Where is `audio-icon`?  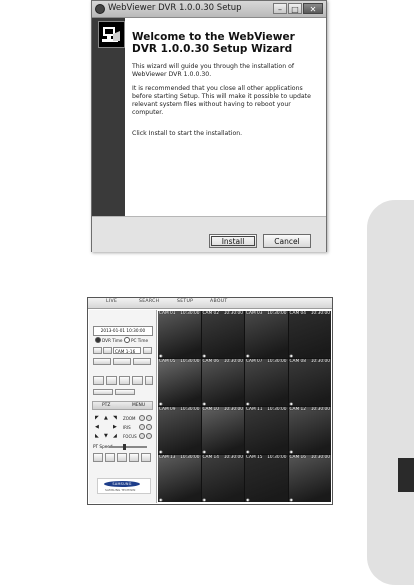 audio-icon is located at coordinates (137, 380).